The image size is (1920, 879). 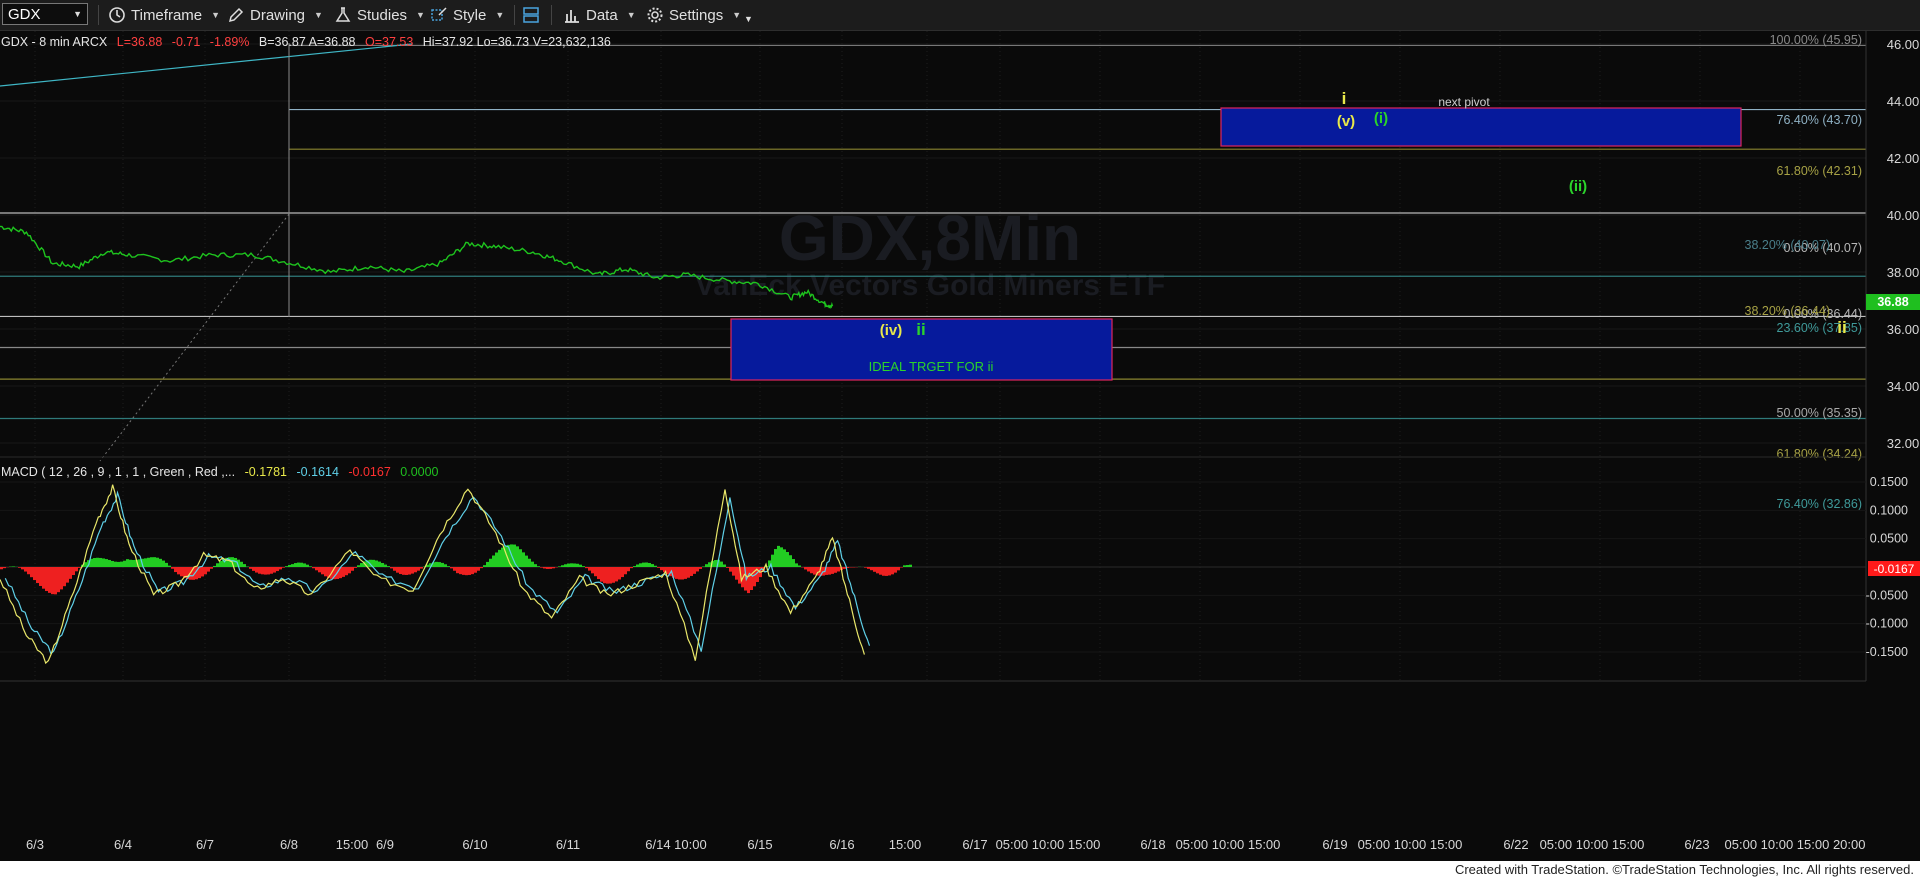 I want to click on macd-tick-label: -0.0500, so click(x=1887, y=595).